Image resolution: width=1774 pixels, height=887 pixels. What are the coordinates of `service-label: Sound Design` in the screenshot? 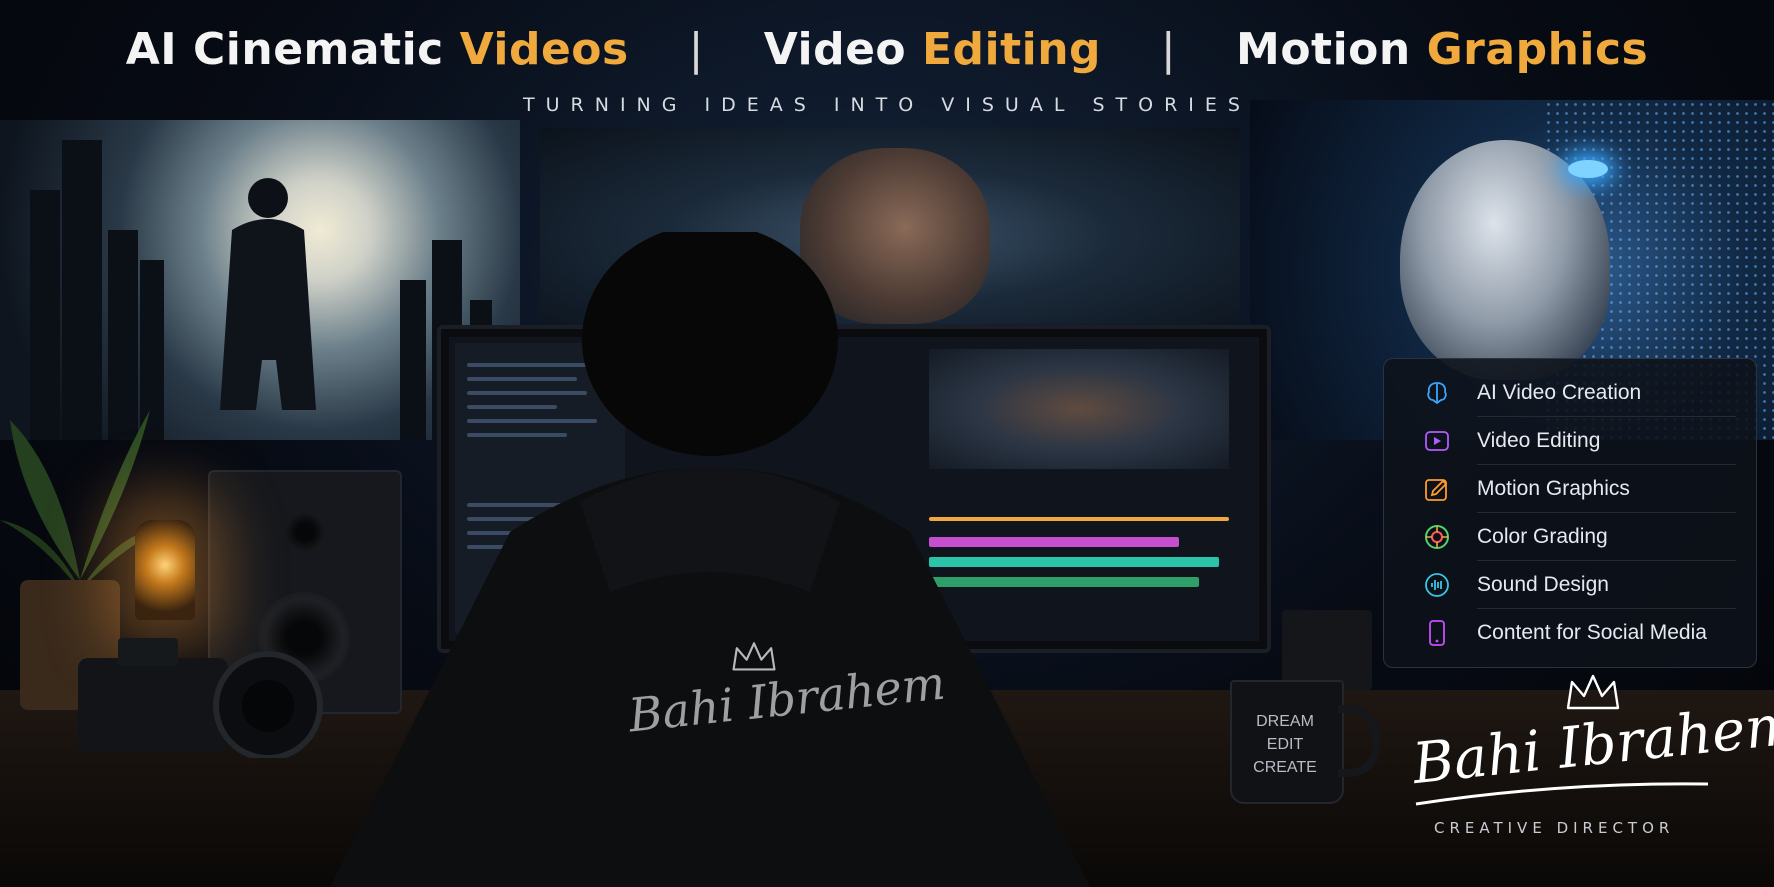 It's located at (1543, 584).